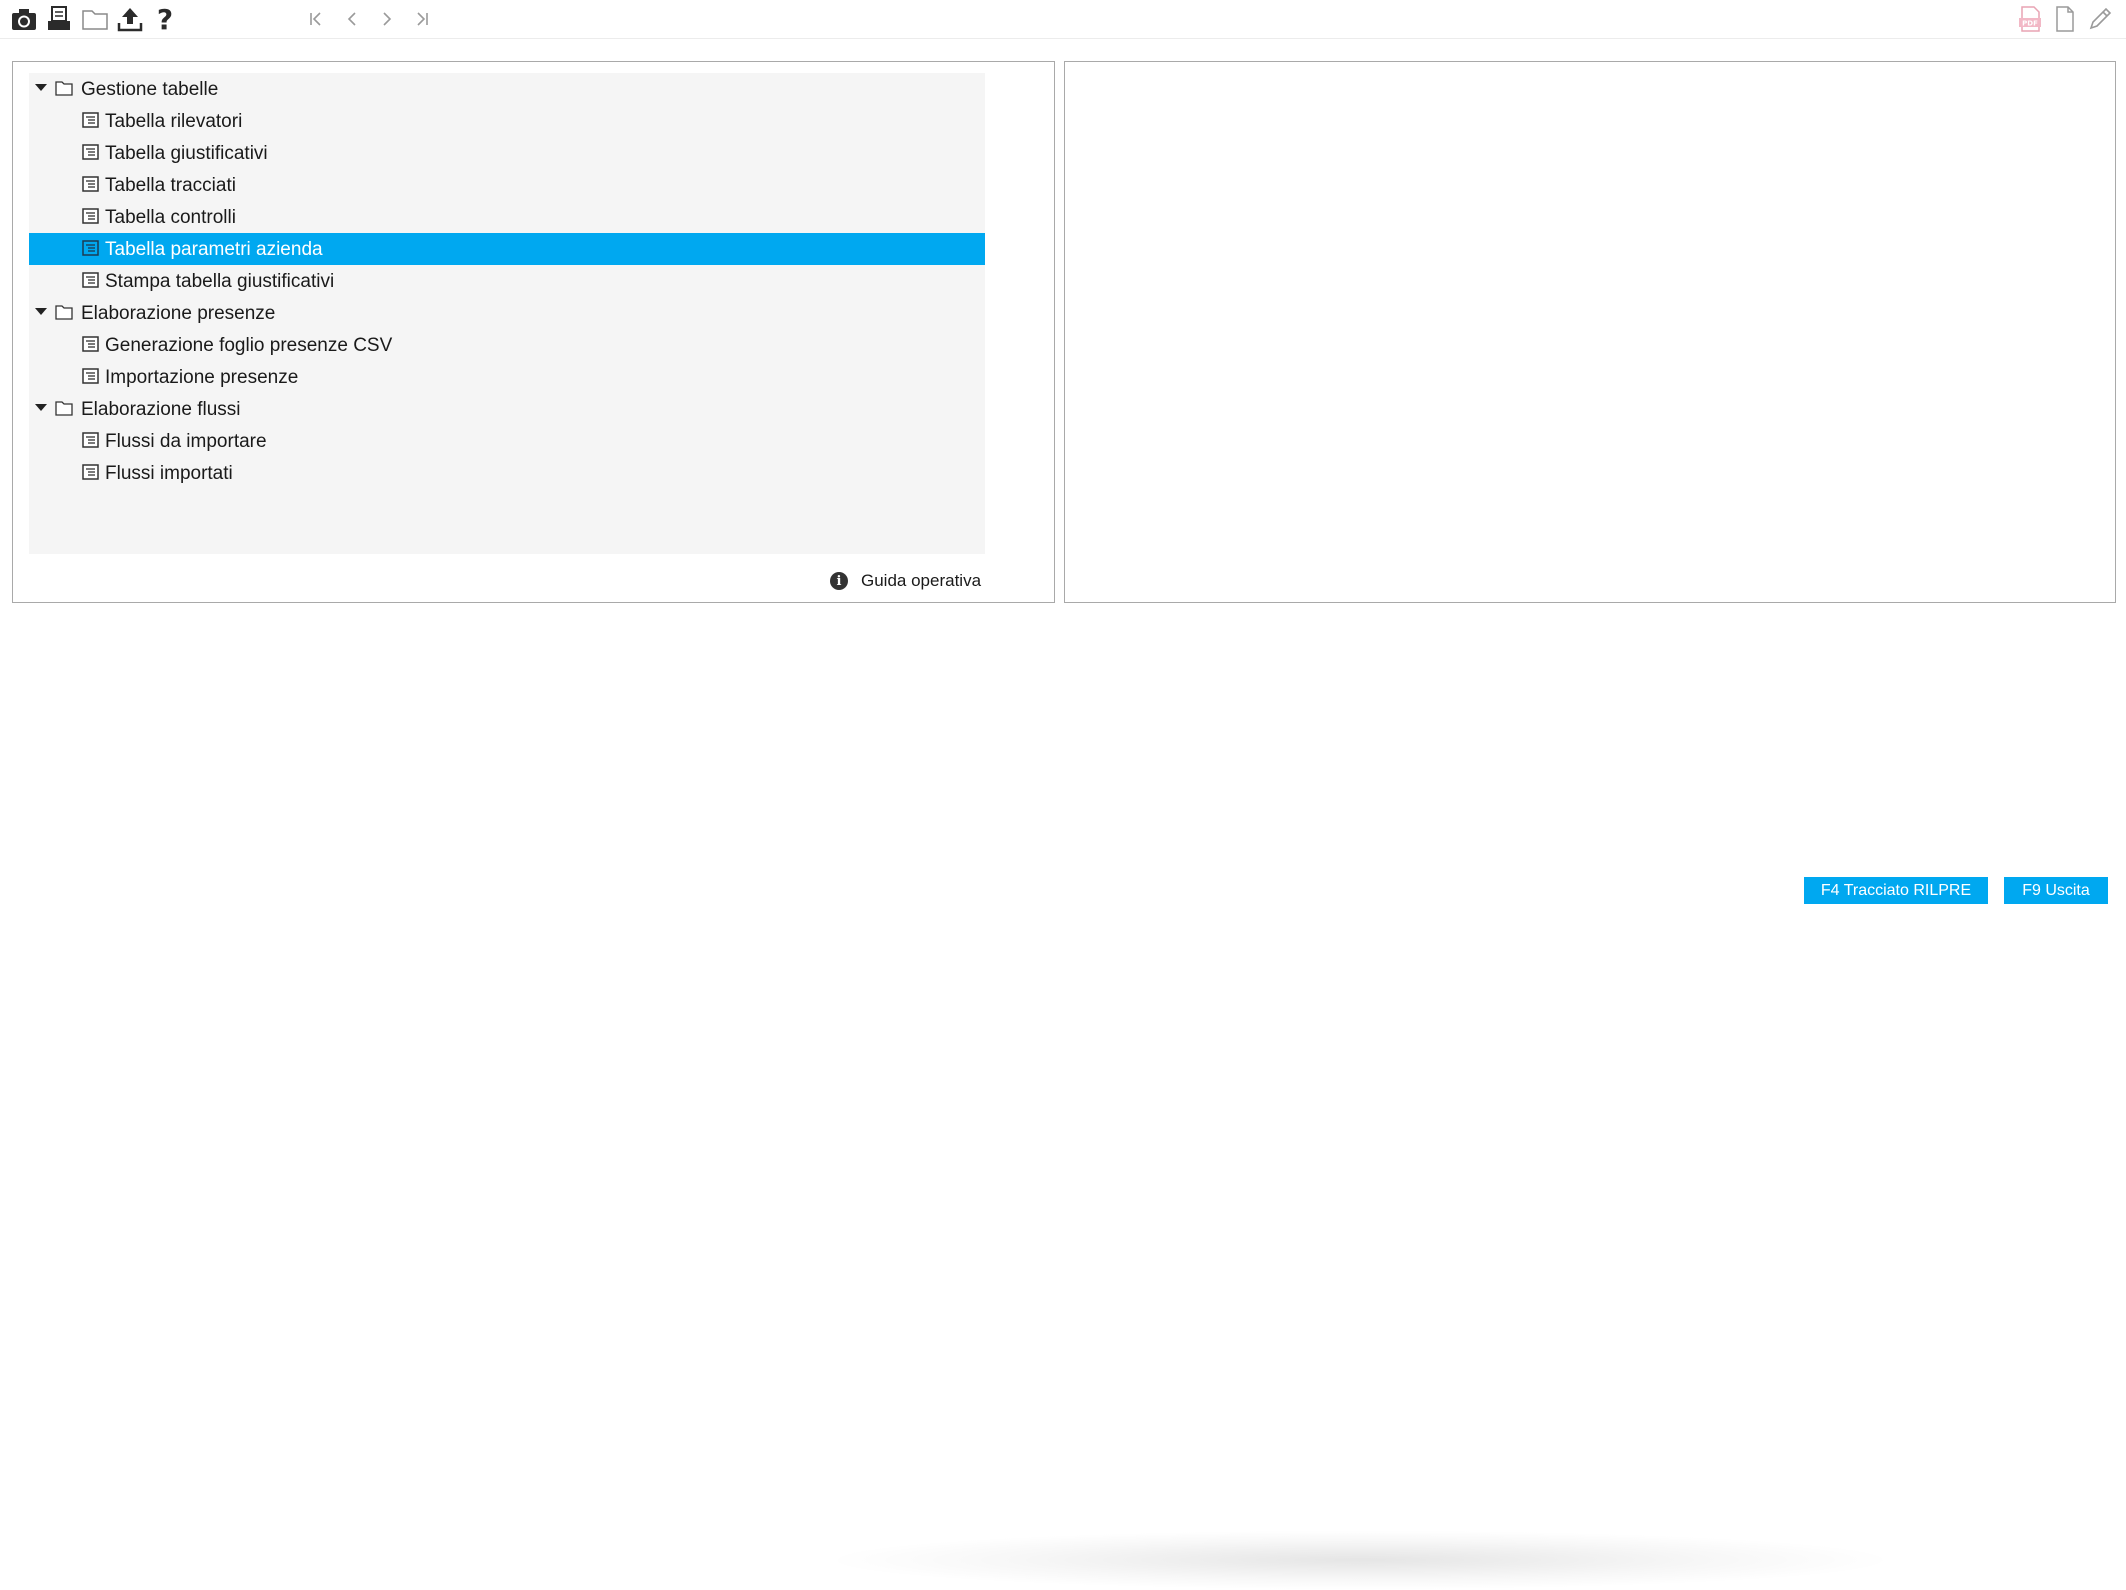 This screenshot has width=2126, height=1590. What do you see at coordinates (507, 185) in the screenshot?
I see `tree-item-tabella-tracciati: Tabella tracciati` at bounding box center [507, 185].